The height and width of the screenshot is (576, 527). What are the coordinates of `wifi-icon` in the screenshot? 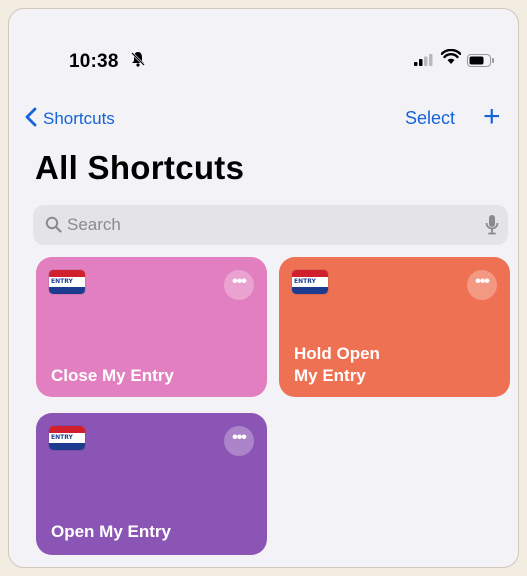 It's located at (451, 59).